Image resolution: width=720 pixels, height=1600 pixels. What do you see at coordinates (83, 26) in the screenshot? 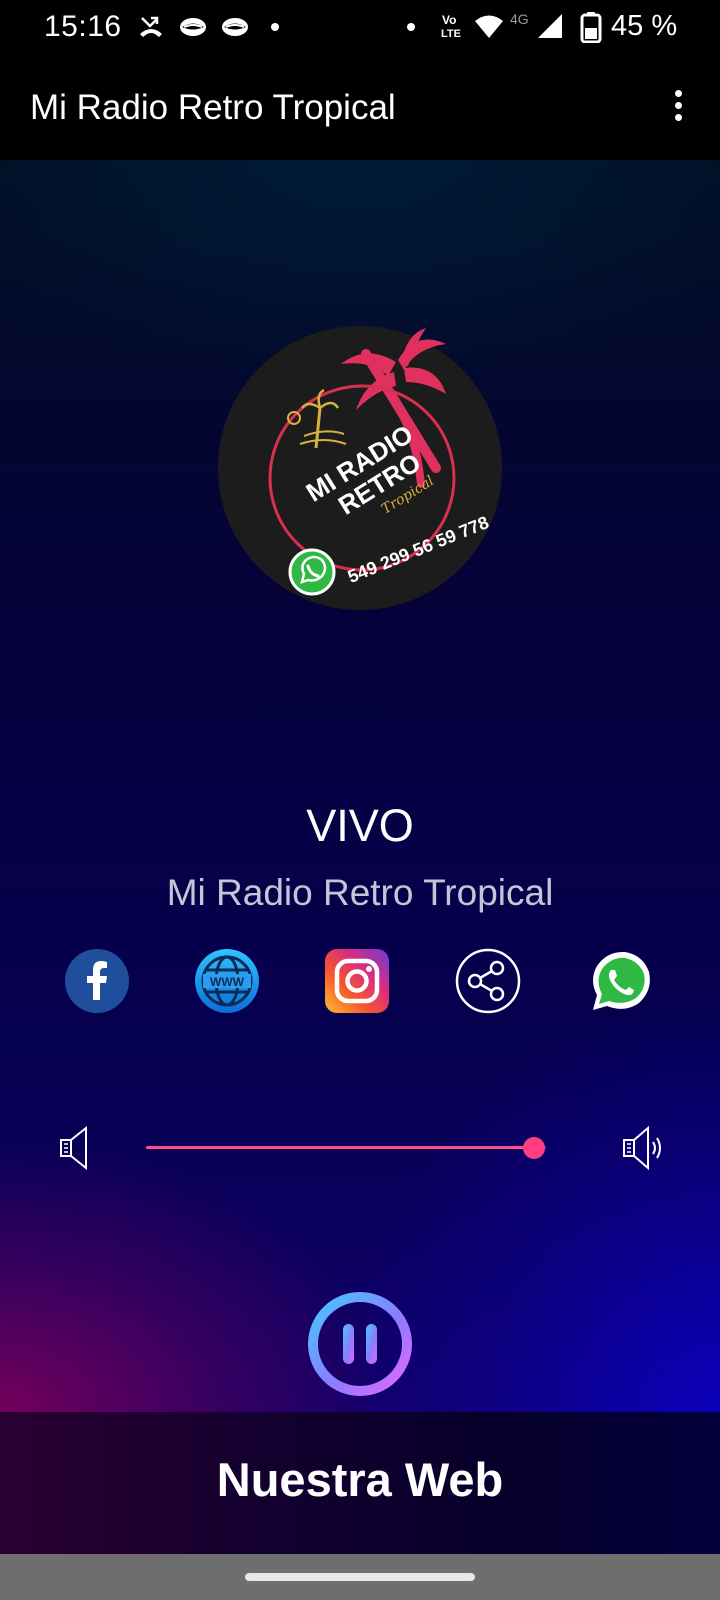
I see `status-time: 15:16` at bounding box center [83, 26].